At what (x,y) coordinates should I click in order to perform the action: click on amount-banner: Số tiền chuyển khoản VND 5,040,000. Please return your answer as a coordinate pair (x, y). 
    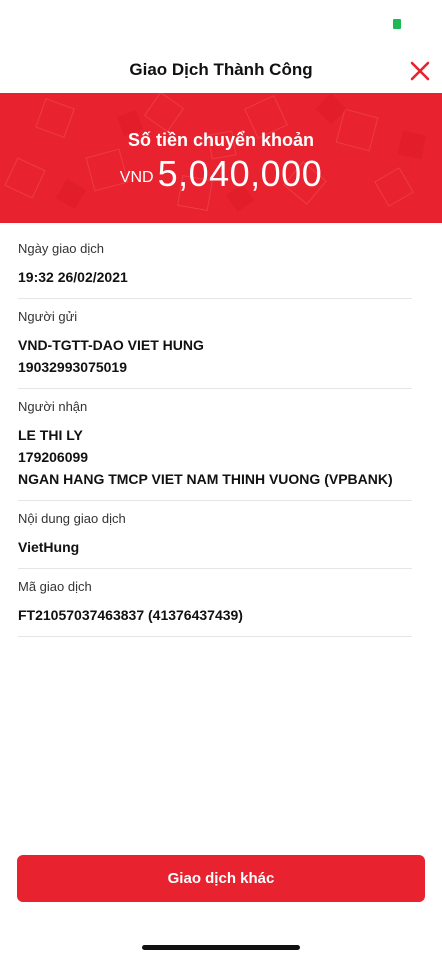
    Looking at the image, I should click on (221, 158).